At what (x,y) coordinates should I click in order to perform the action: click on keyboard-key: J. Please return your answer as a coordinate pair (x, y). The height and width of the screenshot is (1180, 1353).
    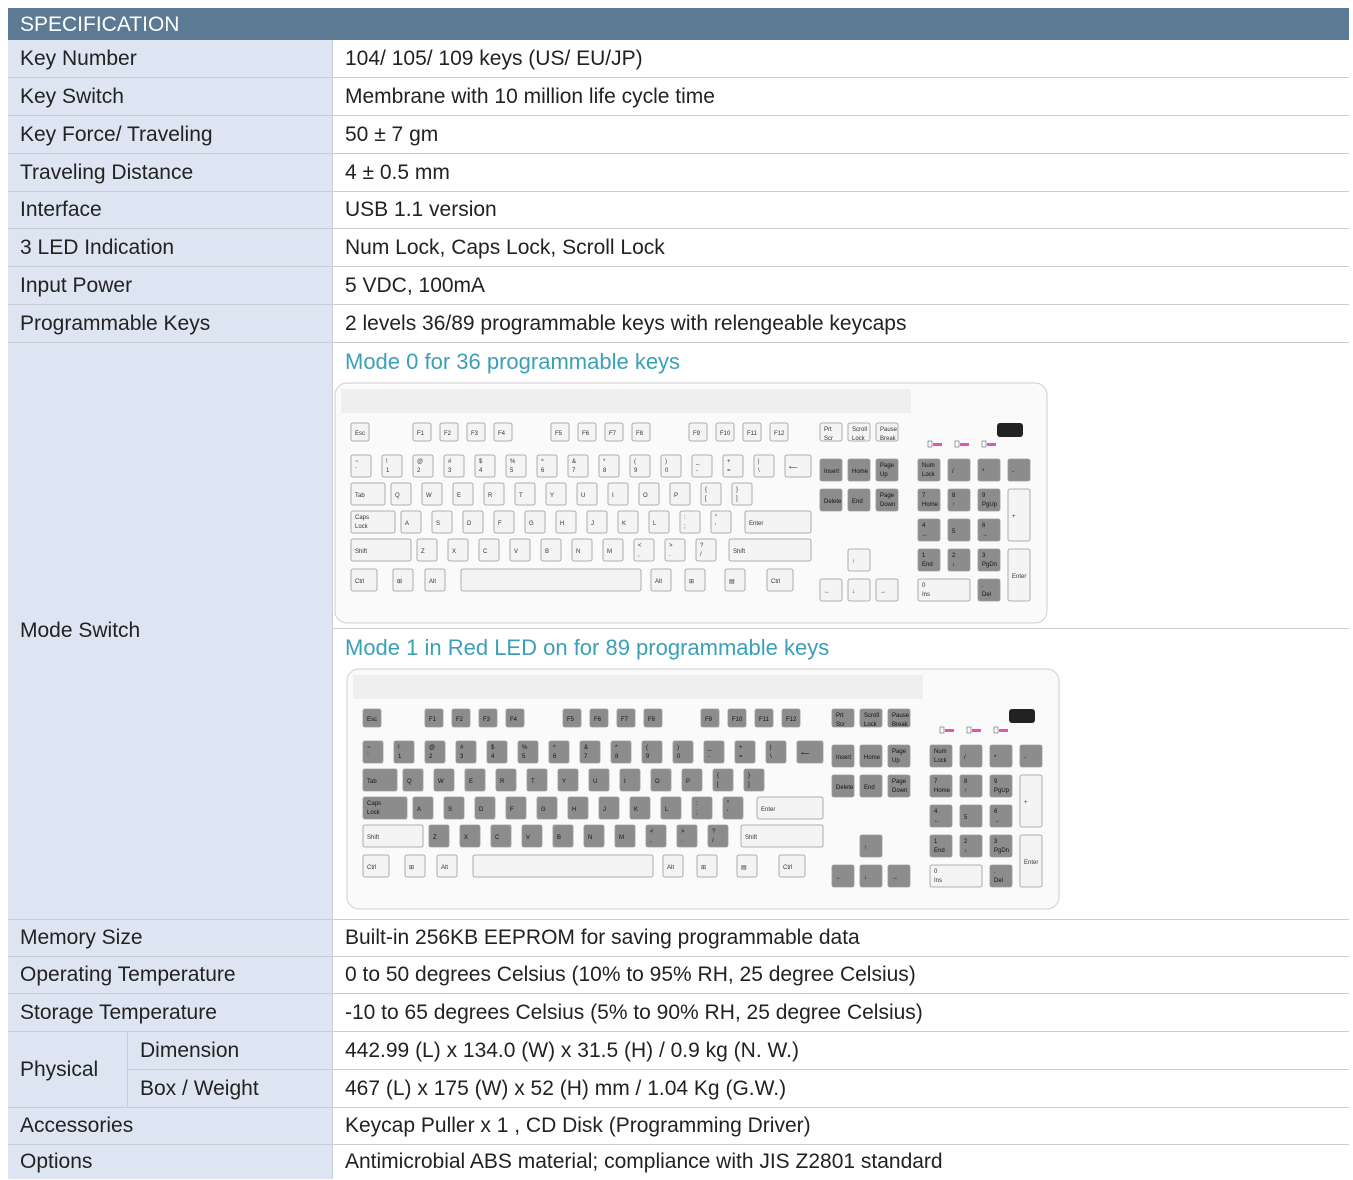
    Looking at the image, I should click on (597, 522).